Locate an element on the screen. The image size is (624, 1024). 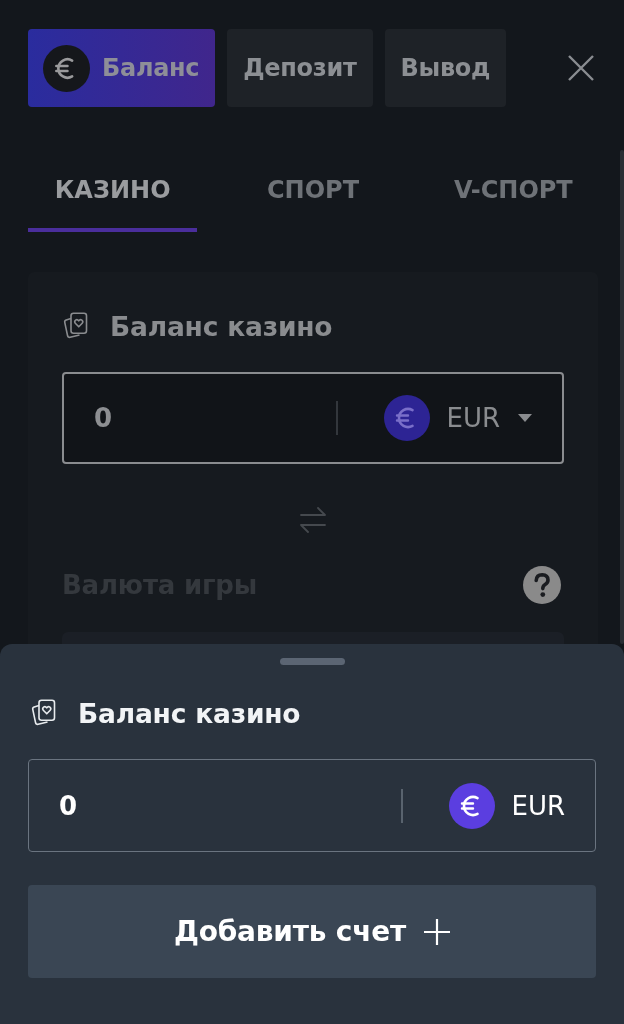
top-tab: Баланс is located at coordinates (122, 68).